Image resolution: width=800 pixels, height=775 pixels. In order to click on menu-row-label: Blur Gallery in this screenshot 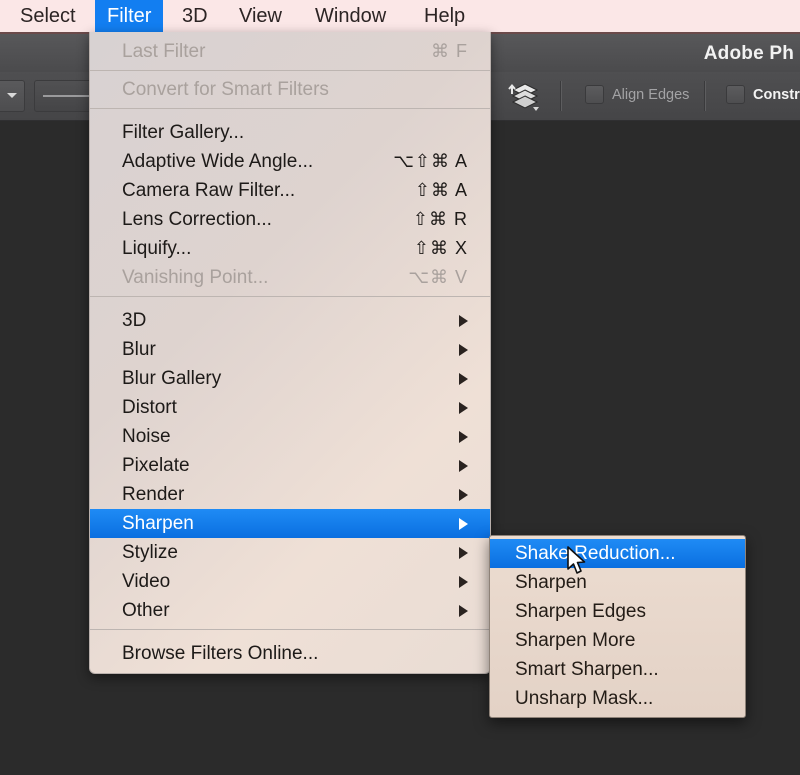, I will do `click(172, 378)`.